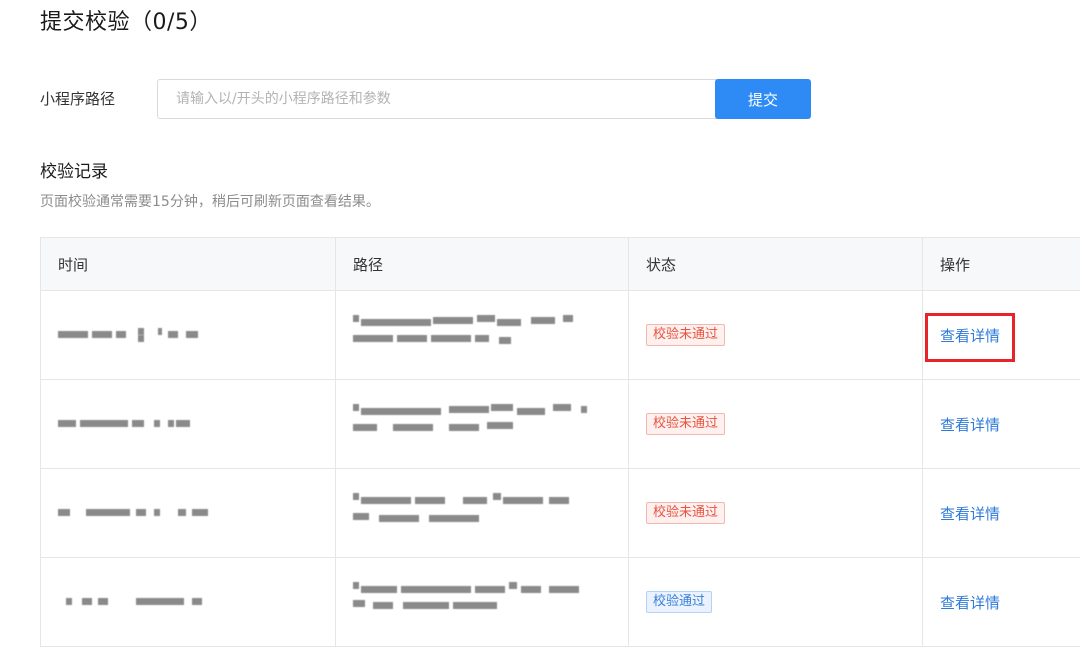 This screenshot has height=647, width=1080. Describe the element at coordinates (77, 99) in the screenshot. I see `path-label: 小程序路径` at that location.